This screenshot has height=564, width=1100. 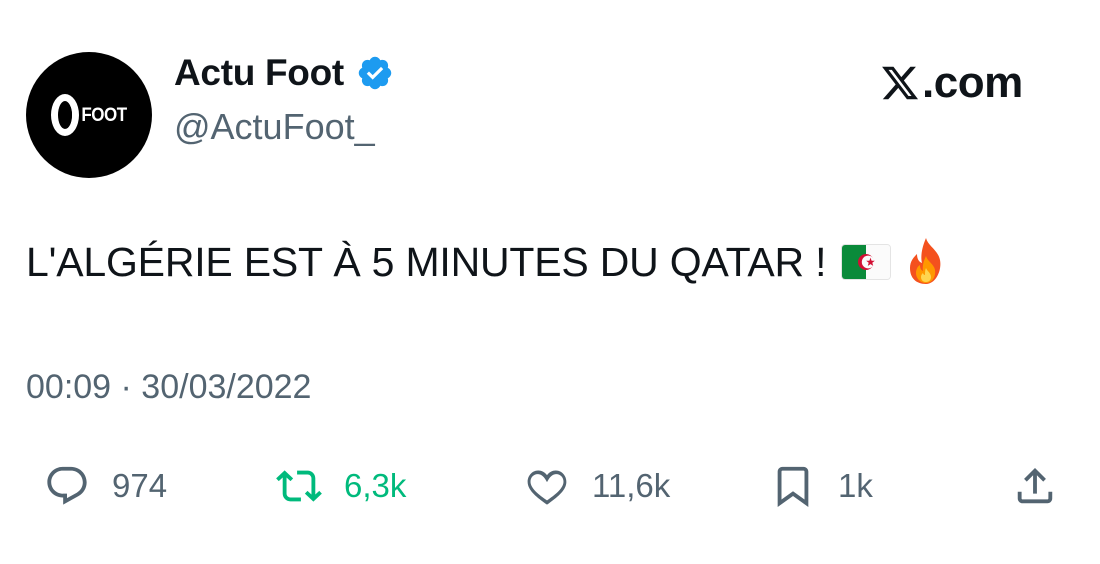 What do you see at coordinates (426, 261) in the screenshot?
I see `tweet-text-body: L'ALGÉRIE EST À 5 MINUTES DU QATAR !` at bounding box center [426, 261].